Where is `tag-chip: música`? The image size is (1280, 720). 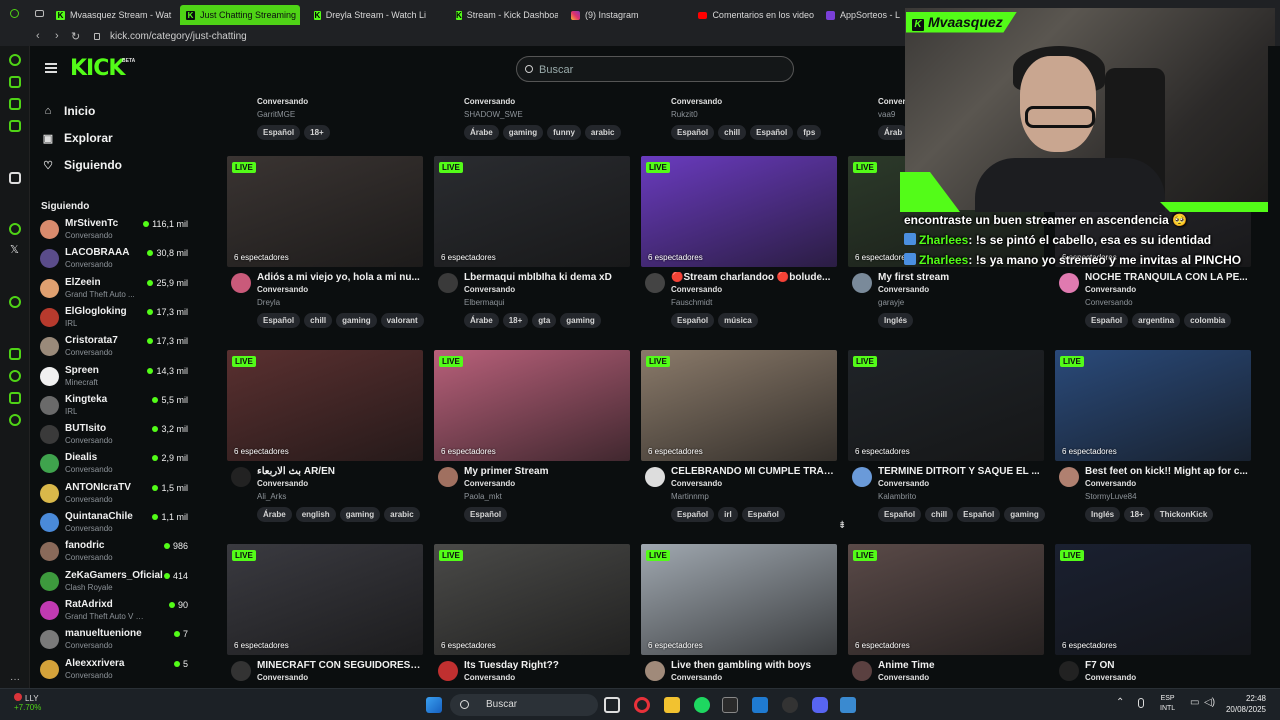
tag-chip: música is located at coordinates (738, 320).